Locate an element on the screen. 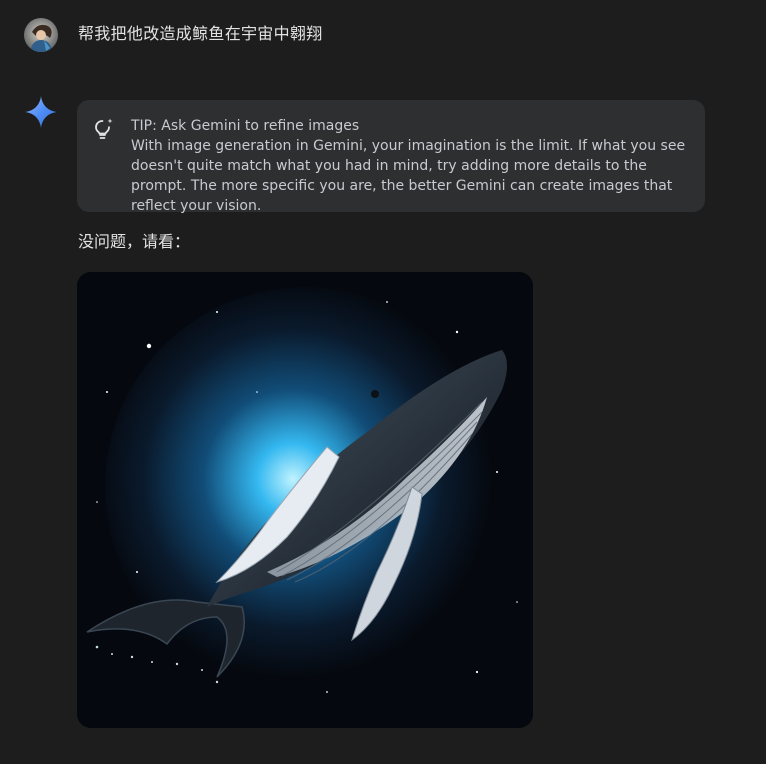 Image resolution: width=766 pixels, height=764 pixels. user-message-text: 帮我把他改造成鲸鱼在宇宙中翱翔 is located at coordinates (200, 33).